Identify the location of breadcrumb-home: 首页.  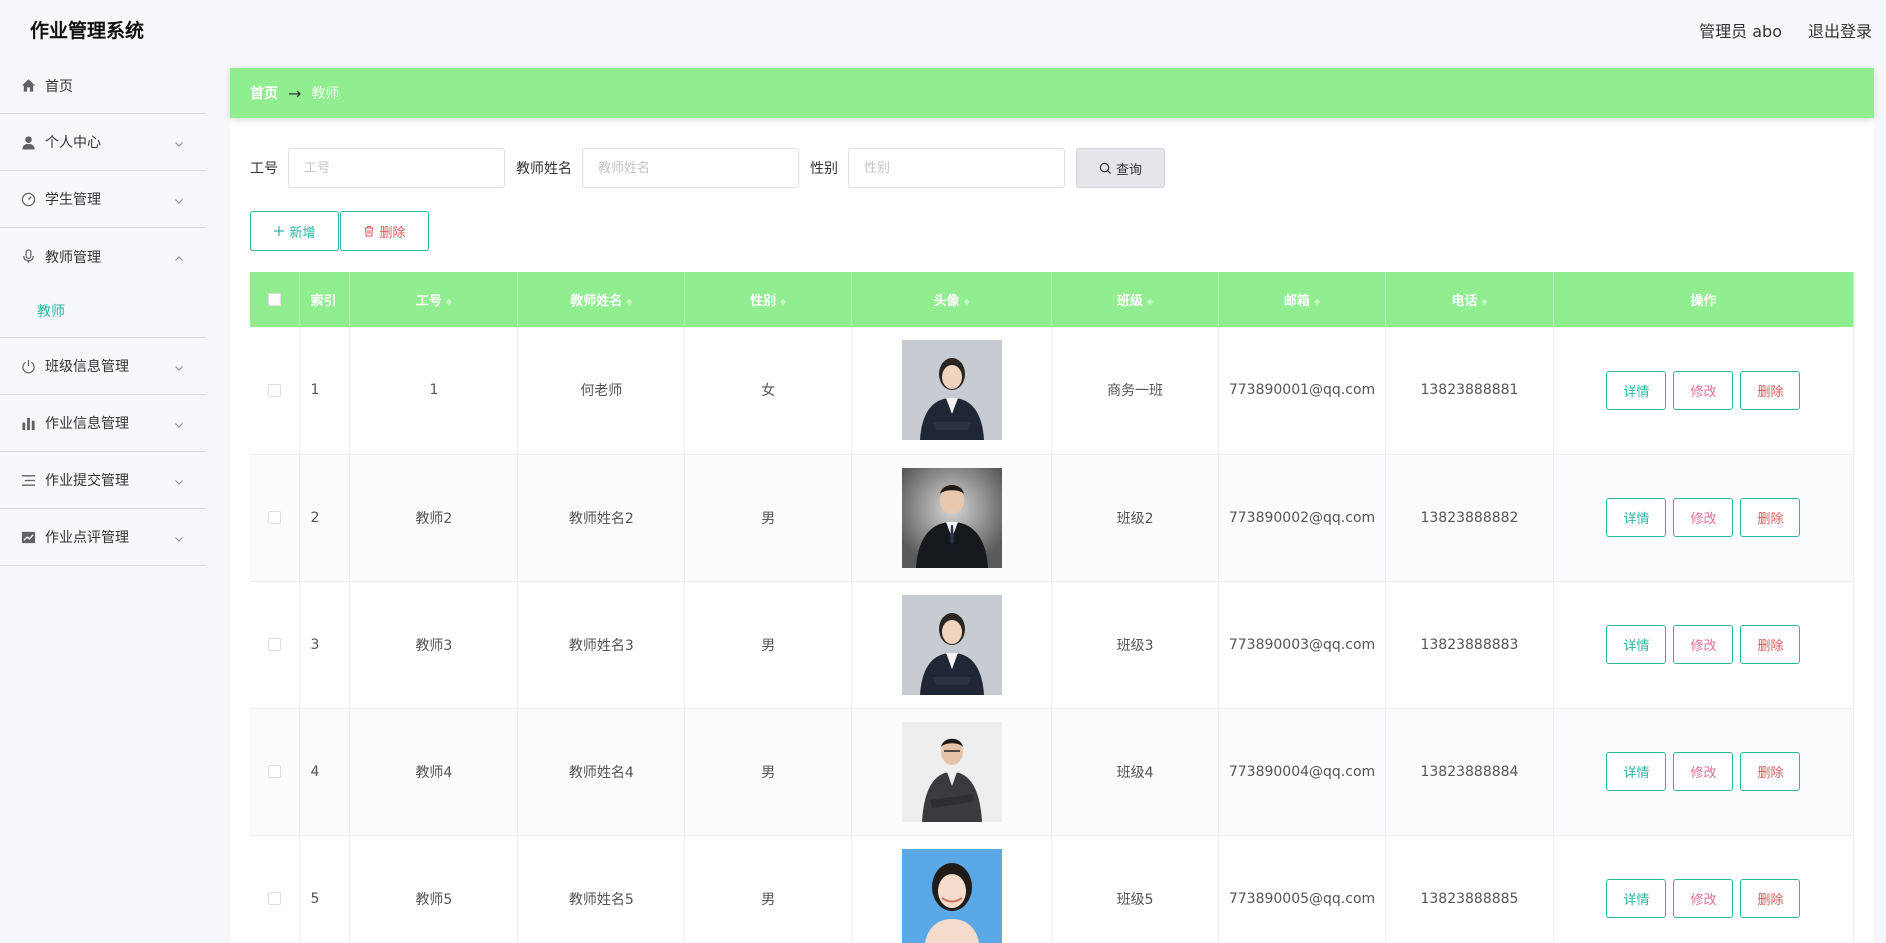
(264, 93).